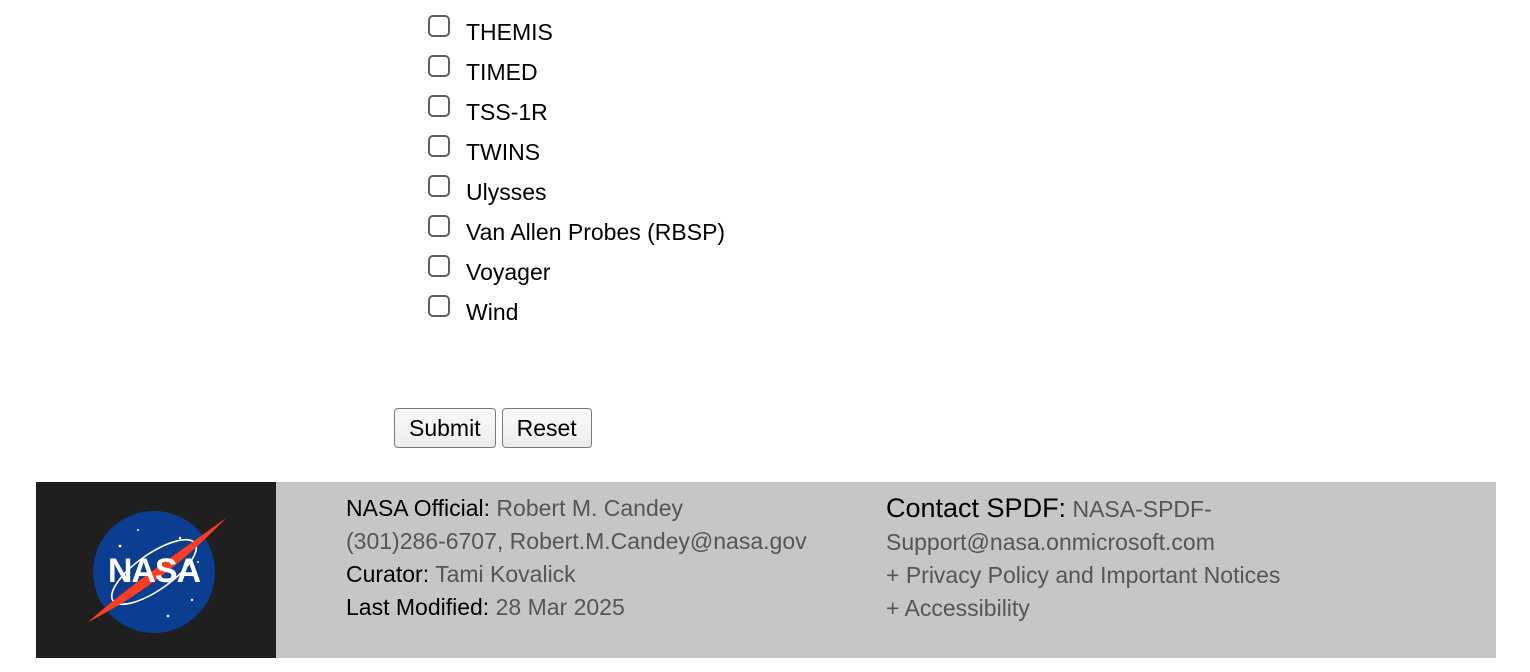 The image size is (1530, 672). I want to click on checklist-item-ulysses: Ulysses, so click(576, 190).